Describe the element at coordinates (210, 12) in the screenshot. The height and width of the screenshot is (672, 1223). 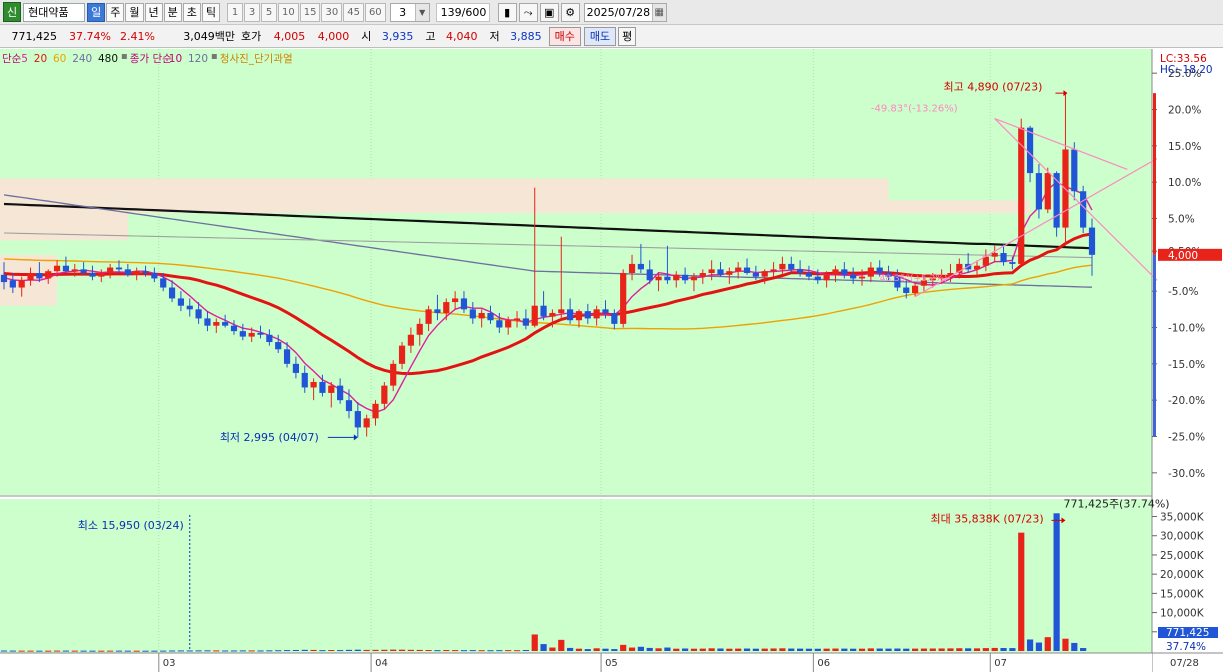
I see `period-tab-6: 틱` at that location.